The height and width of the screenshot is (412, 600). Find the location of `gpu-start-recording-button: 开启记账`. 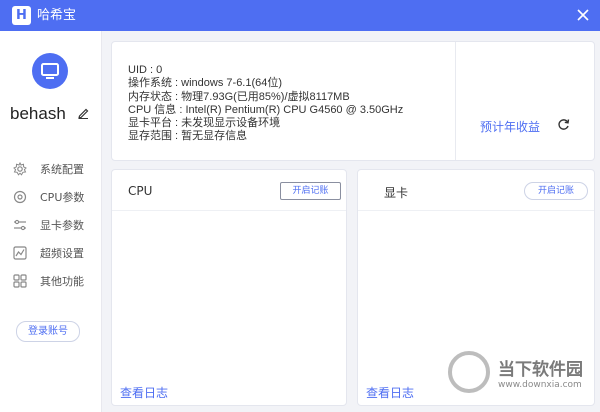

gpu-start-recording-button: 开启记账 is located at coordinates (556, 191).